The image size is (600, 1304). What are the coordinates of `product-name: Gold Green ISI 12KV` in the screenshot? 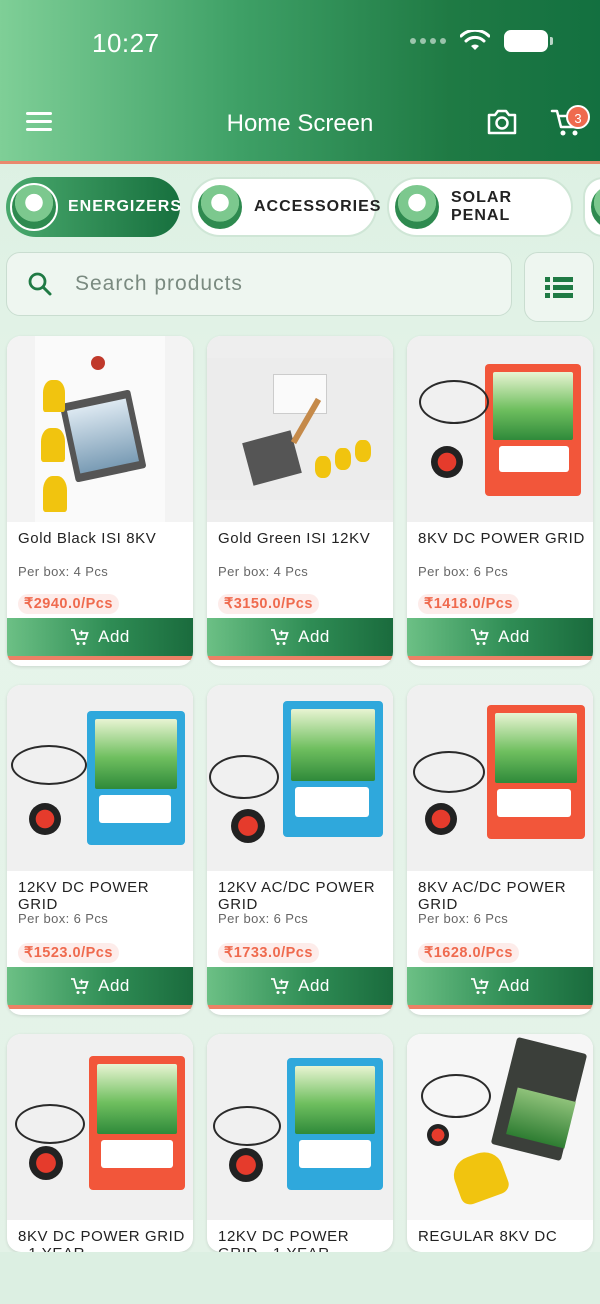 It's located at (294, 538).